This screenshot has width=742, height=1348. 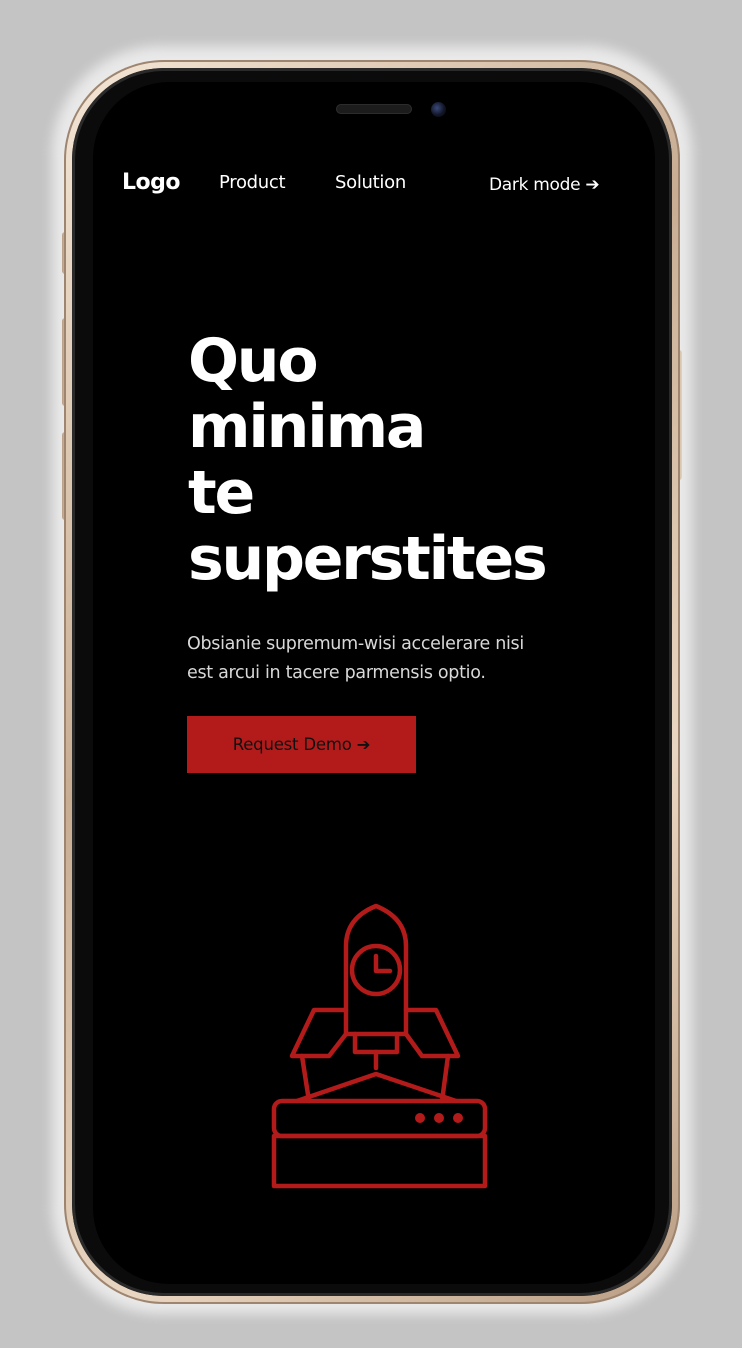 I want to click on nav-link-solution: Solution, so click(x=370, y=182).